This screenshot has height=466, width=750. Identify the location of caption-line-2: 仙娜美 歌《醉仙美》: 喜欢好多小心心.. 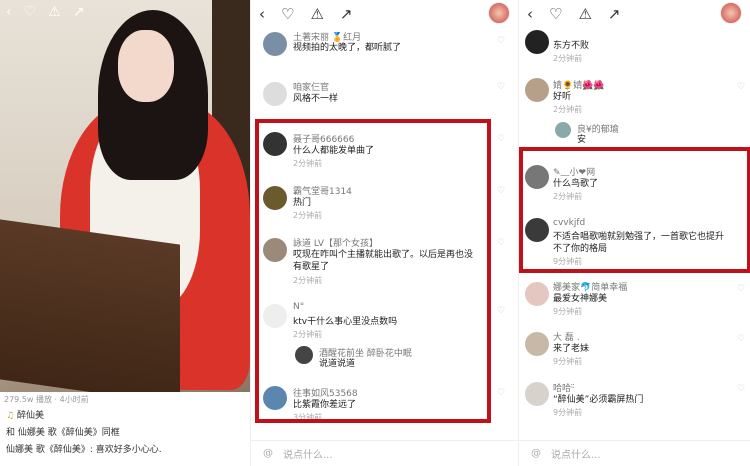
(84, 450).